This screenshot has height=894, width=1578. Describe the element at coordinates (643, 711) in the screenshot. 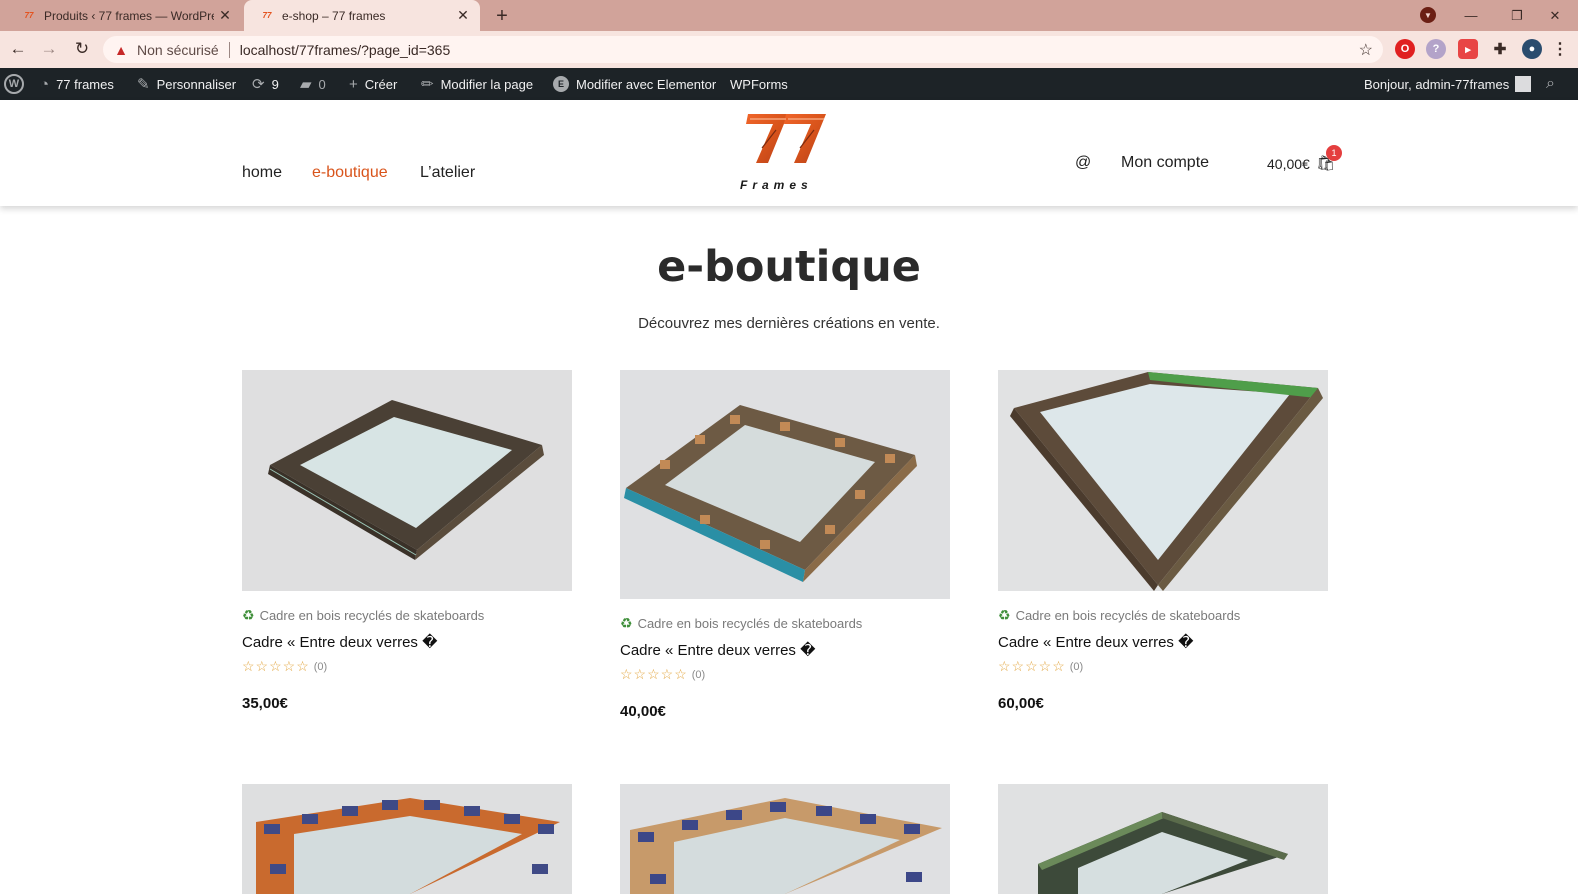

I see `product-price: 40,00€` at that location.